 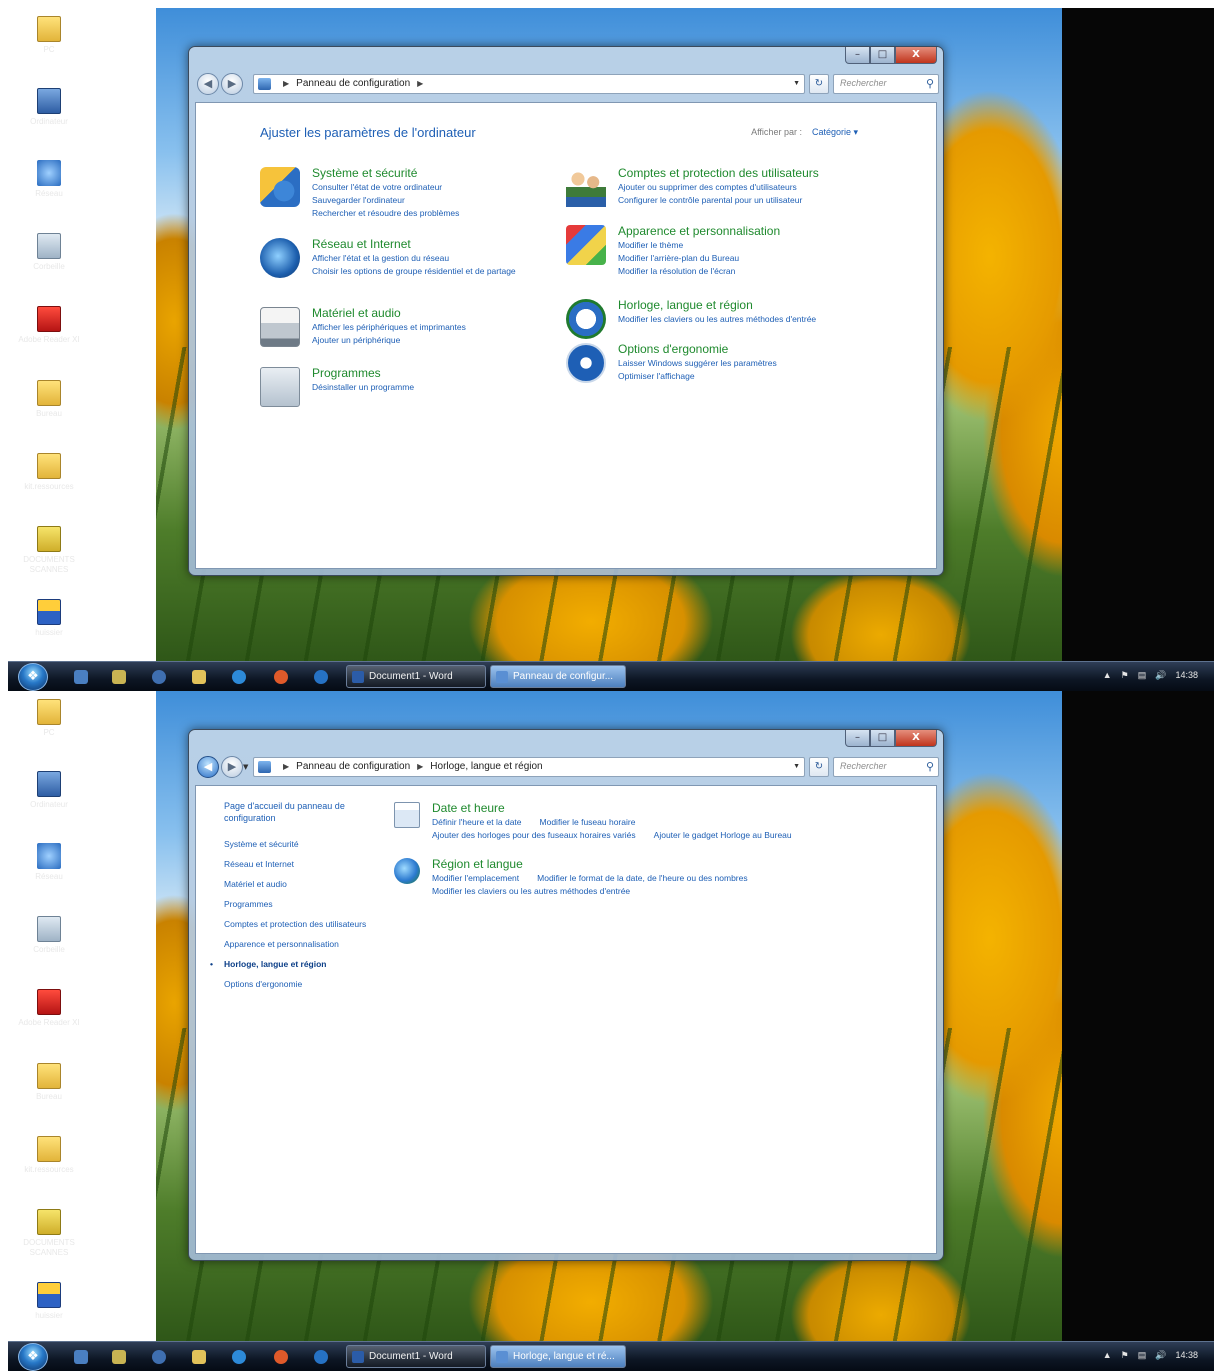 I want to click on category-title: Horloge, langue et région, so click(x=757, y=305).